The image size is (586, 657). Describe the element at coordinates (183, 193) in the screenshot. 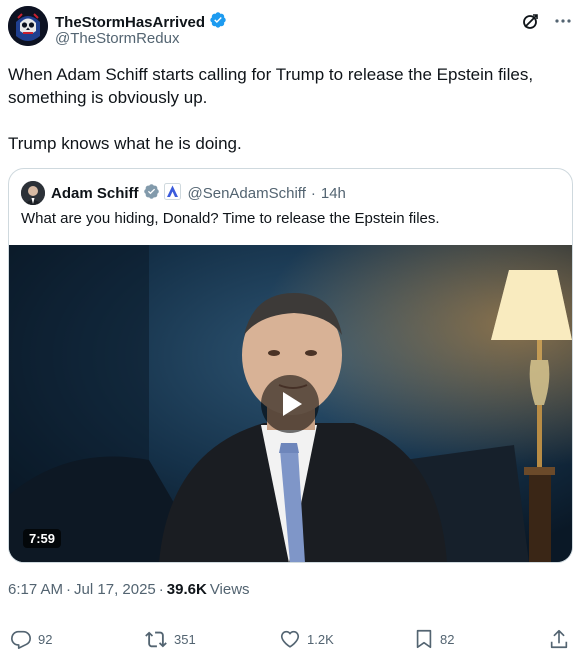

I see `quoted-tweet-header: Adam Schiff @SenAdamSchiff · 14h` at that location.